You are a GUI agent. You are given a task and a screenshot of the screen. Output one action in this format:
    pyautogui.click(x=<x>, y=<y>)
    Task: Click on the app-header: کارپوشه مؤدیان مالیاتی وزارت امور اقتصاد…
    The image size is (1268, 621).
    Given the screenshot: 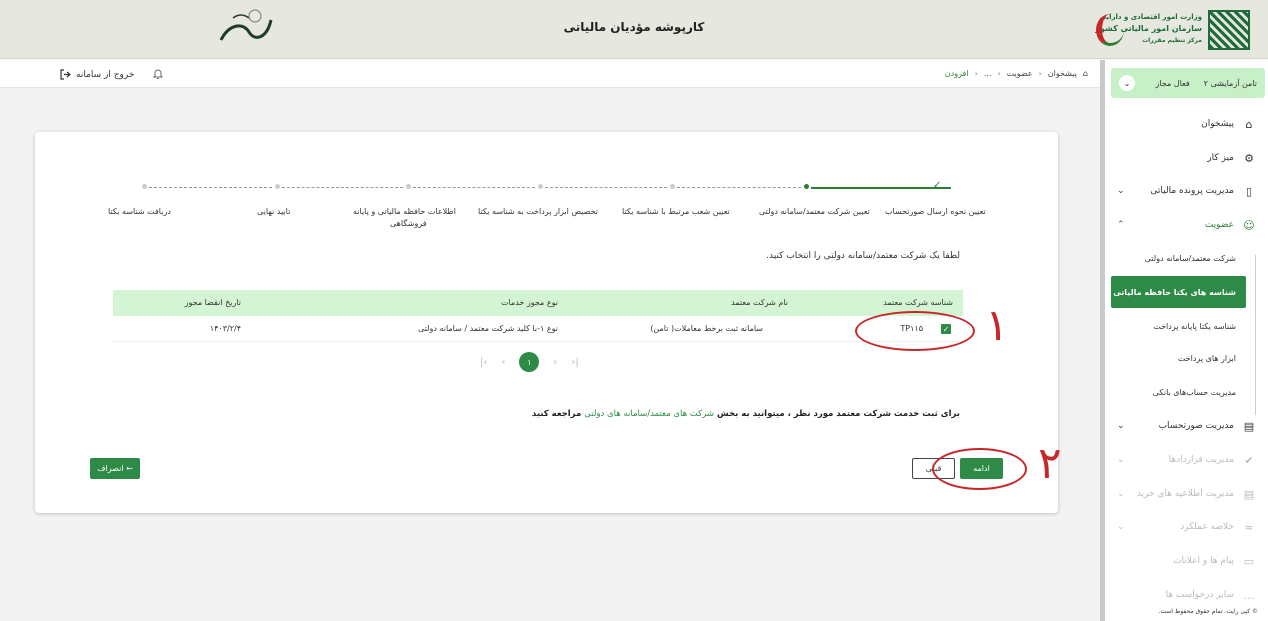 What is the action you would take?
    pyautogui.click(x=634, y=29)
    